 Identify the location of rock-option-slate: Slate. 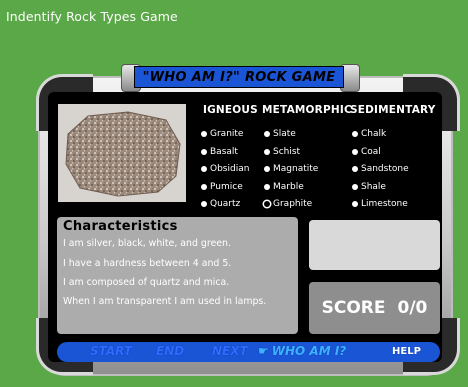
(280, 134).